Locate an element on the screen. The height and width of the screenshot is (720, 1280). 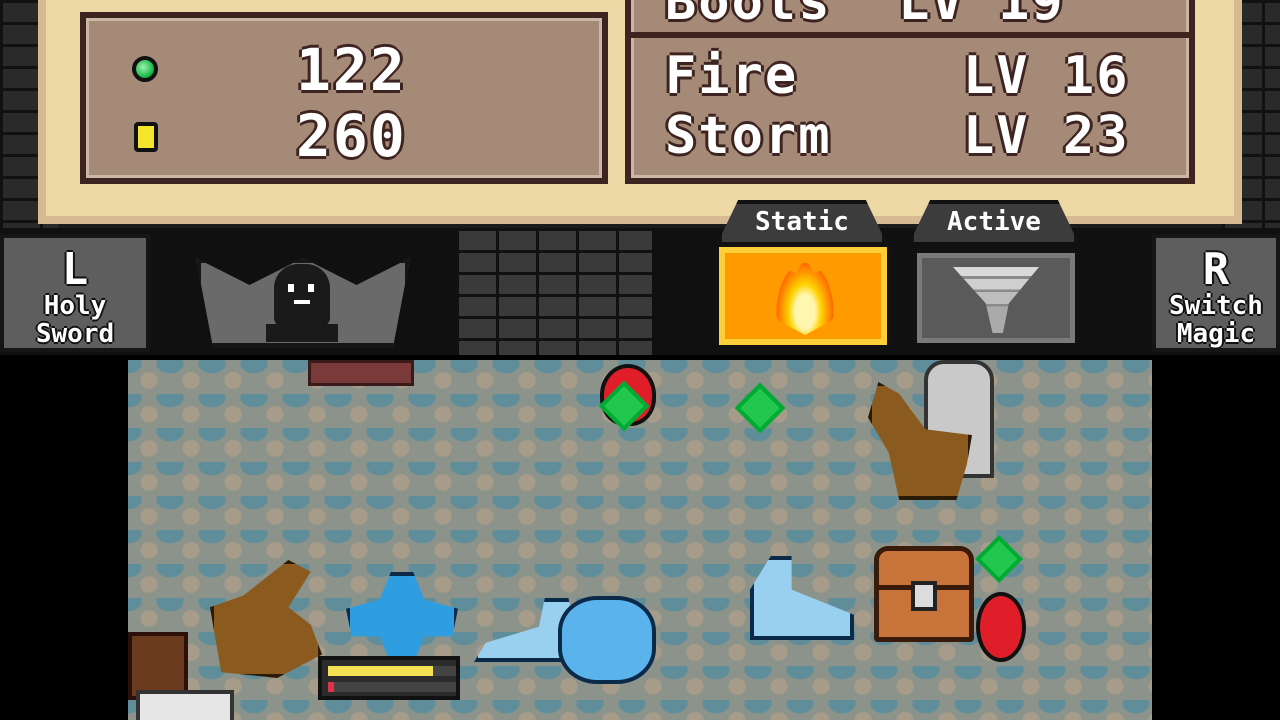
tornado-icon is located at coordinates (996, 300).